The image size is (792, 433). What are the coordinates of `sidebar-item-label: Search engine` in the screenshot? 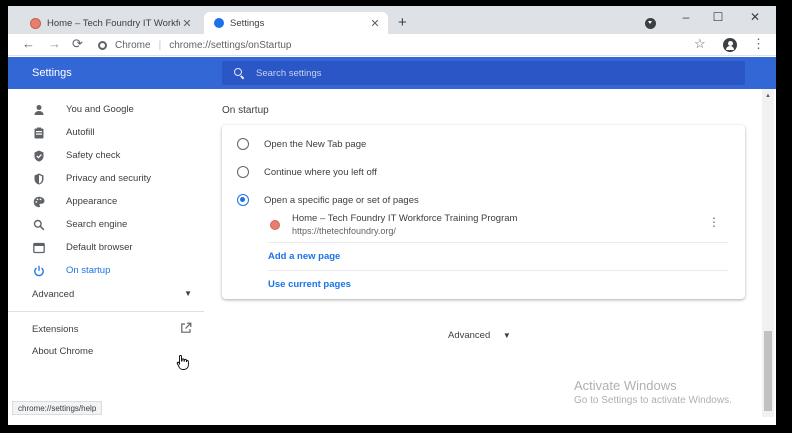 It's located at (97, 224).